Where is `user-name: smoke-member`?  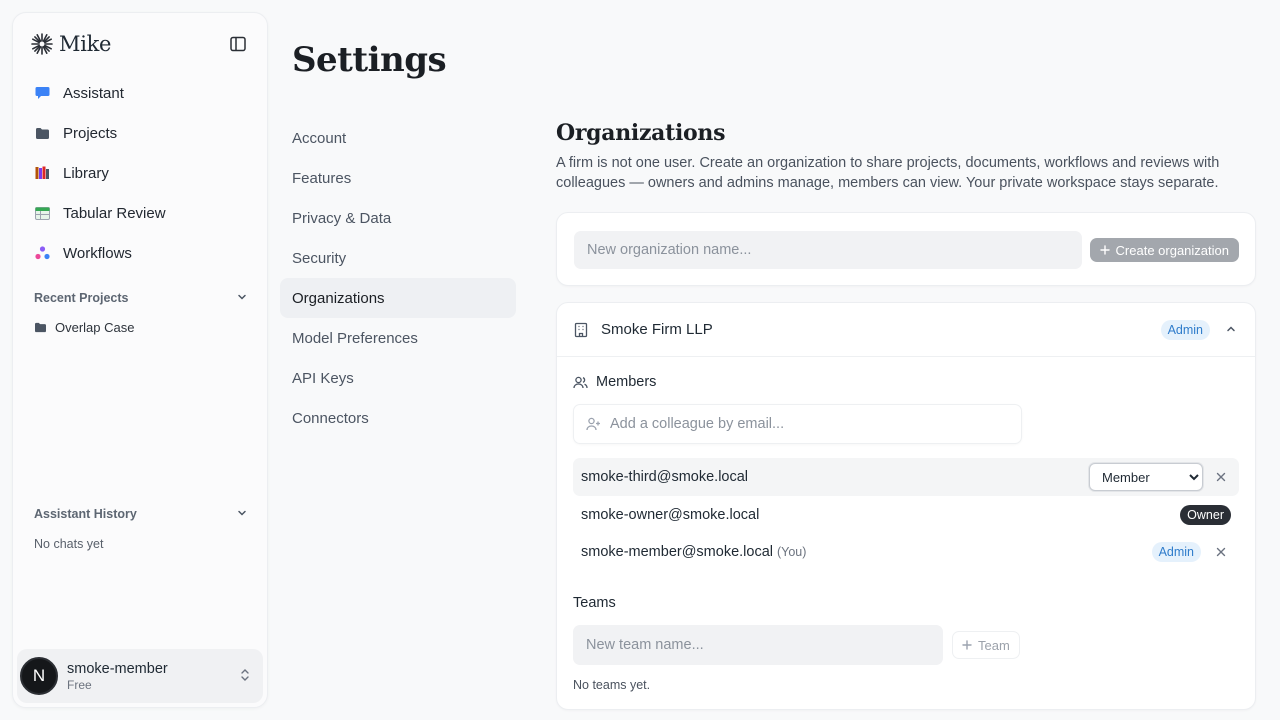
user-name: smoke-member is located at coordinates (117, 668).